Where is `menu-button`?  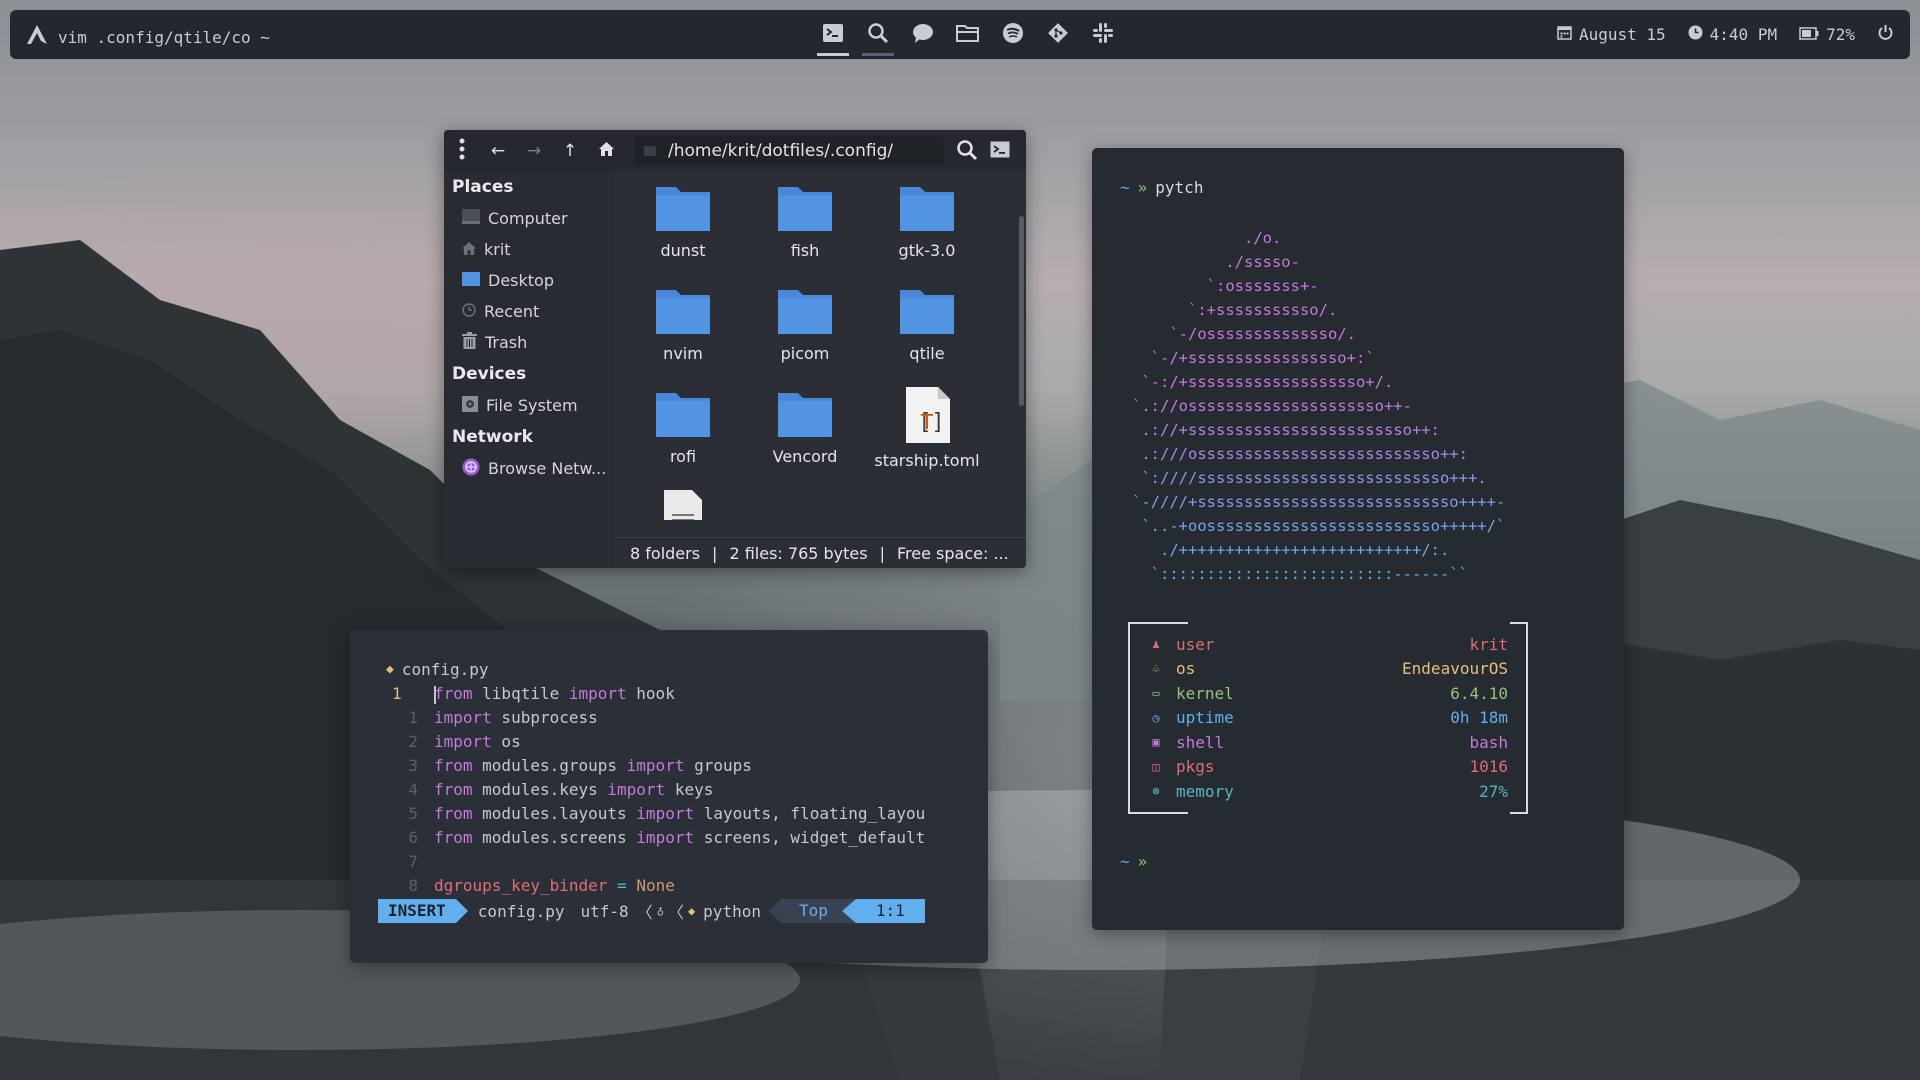
menu-button is located at coordinates (462, 150).